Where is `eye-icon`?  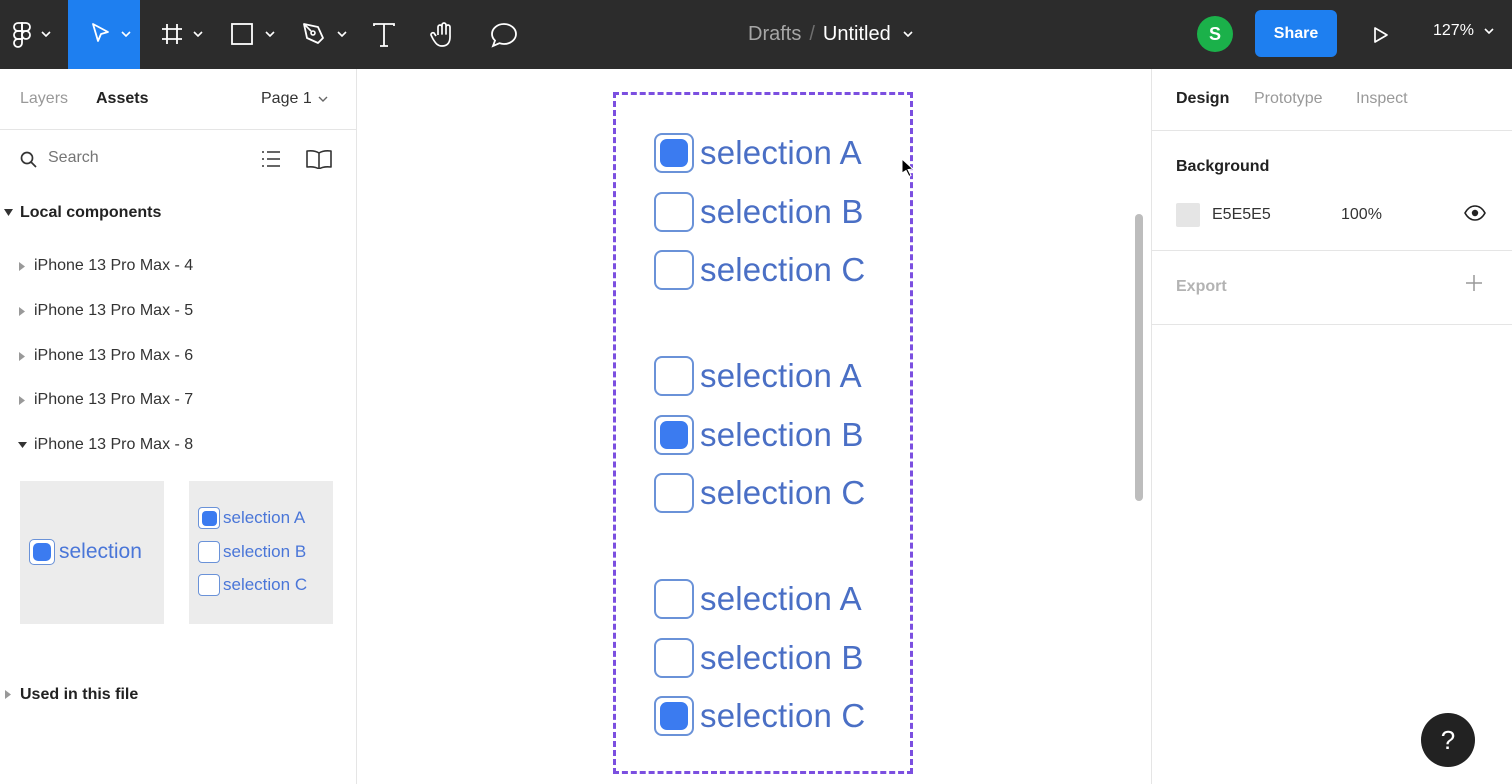 eye-icon is located at coordinates (1475, 213).